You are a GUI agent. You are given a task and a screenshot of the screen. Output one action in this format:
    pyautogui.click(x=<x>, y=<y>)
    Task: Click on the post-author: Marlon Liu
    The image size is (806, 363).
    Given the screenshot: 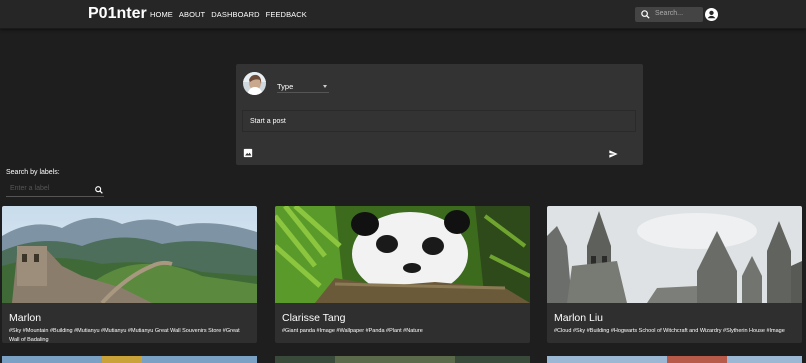 What is the action you would take?
    pyautogui.click(x=579, y=318)
    